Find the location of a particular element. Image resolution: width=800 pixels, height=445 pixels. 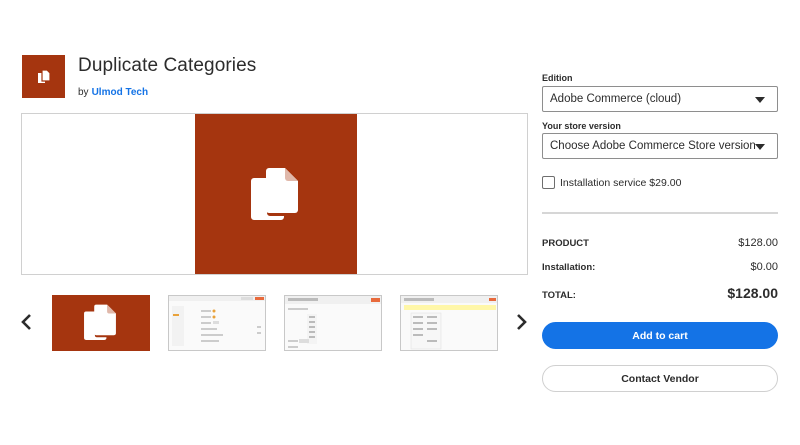

divider is located at coordinates (660, 213).